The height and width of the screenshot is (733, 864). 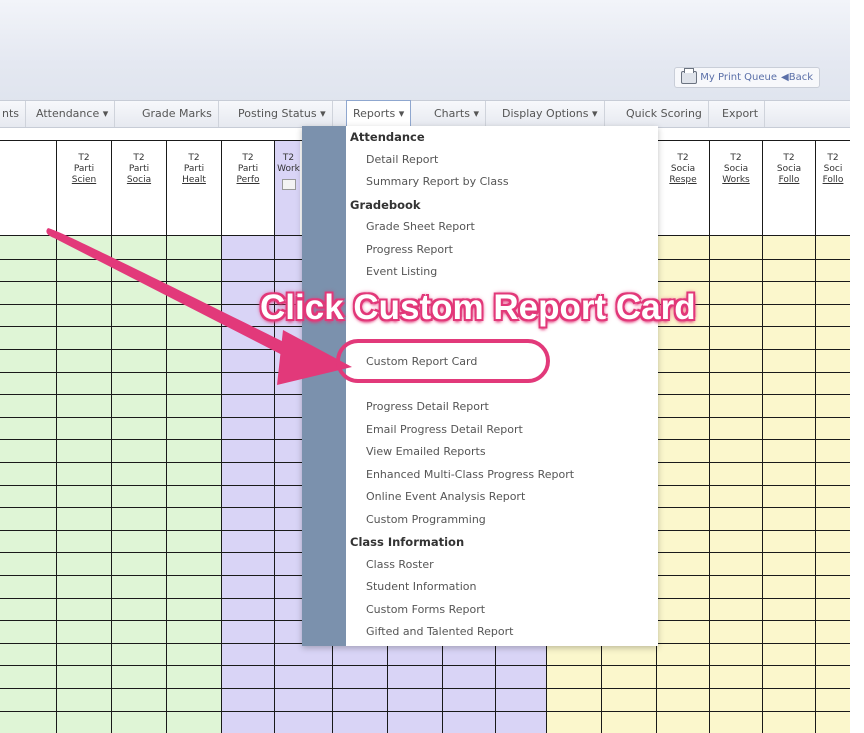 What do you see at coordinates (28, 188) in the screenshot?
I see `column-header` at bounding box center [28, 188].